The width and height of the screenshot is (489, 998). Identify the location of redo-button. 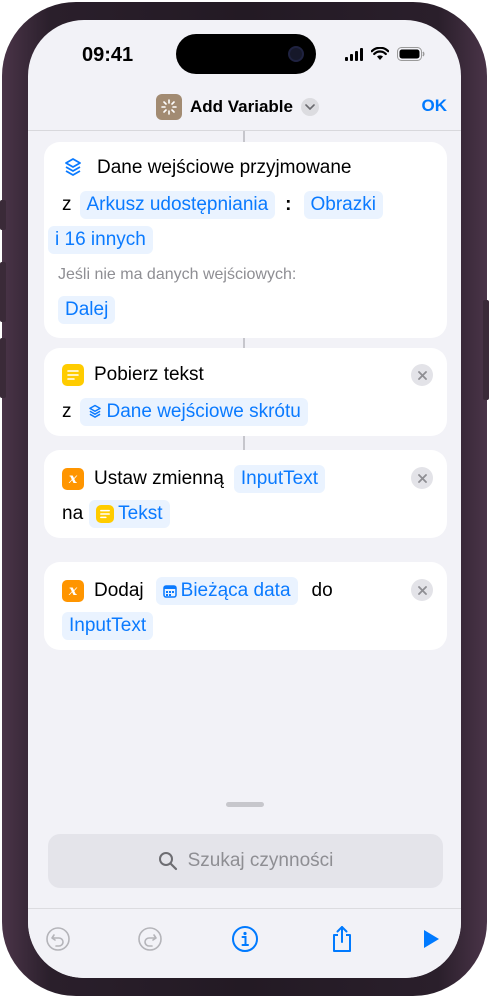
(150, 939).